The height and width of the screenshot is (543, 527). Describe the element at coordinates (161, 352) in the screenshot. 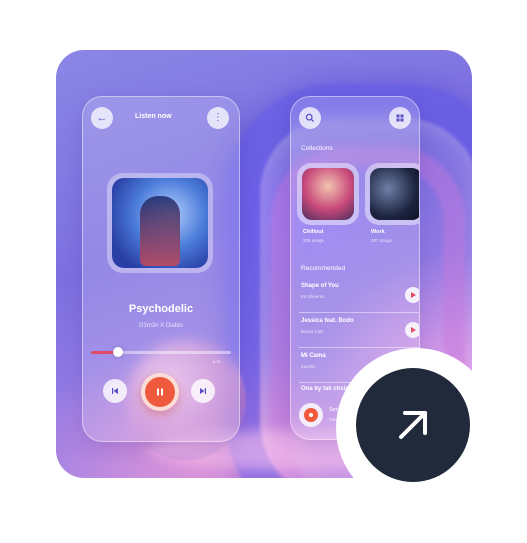

I see `progress-bar` at that location.